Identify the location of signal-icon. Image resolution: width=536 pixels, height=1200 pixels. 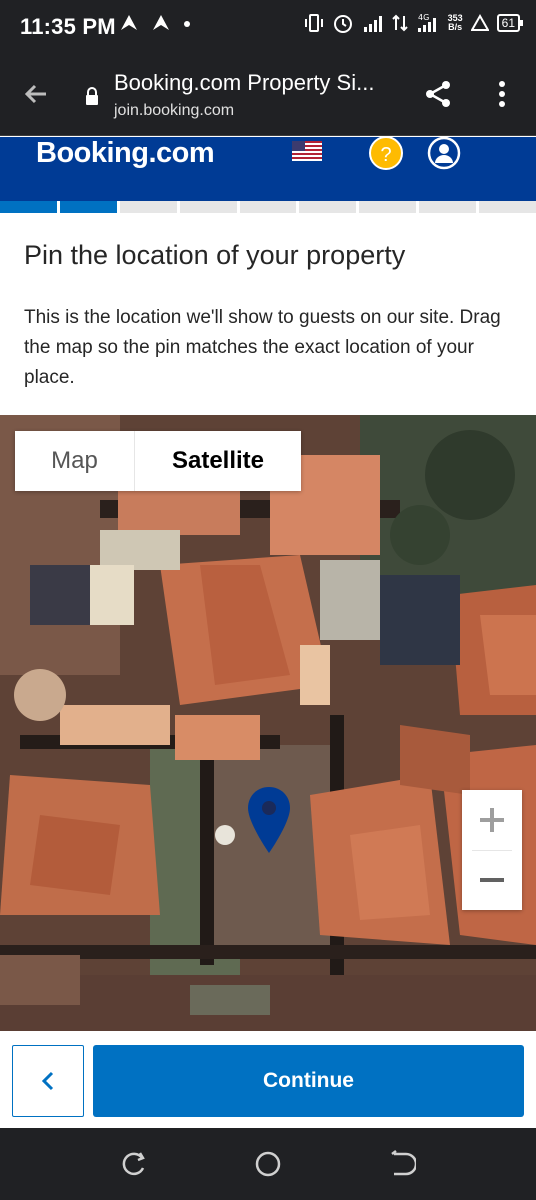
(372, 24).